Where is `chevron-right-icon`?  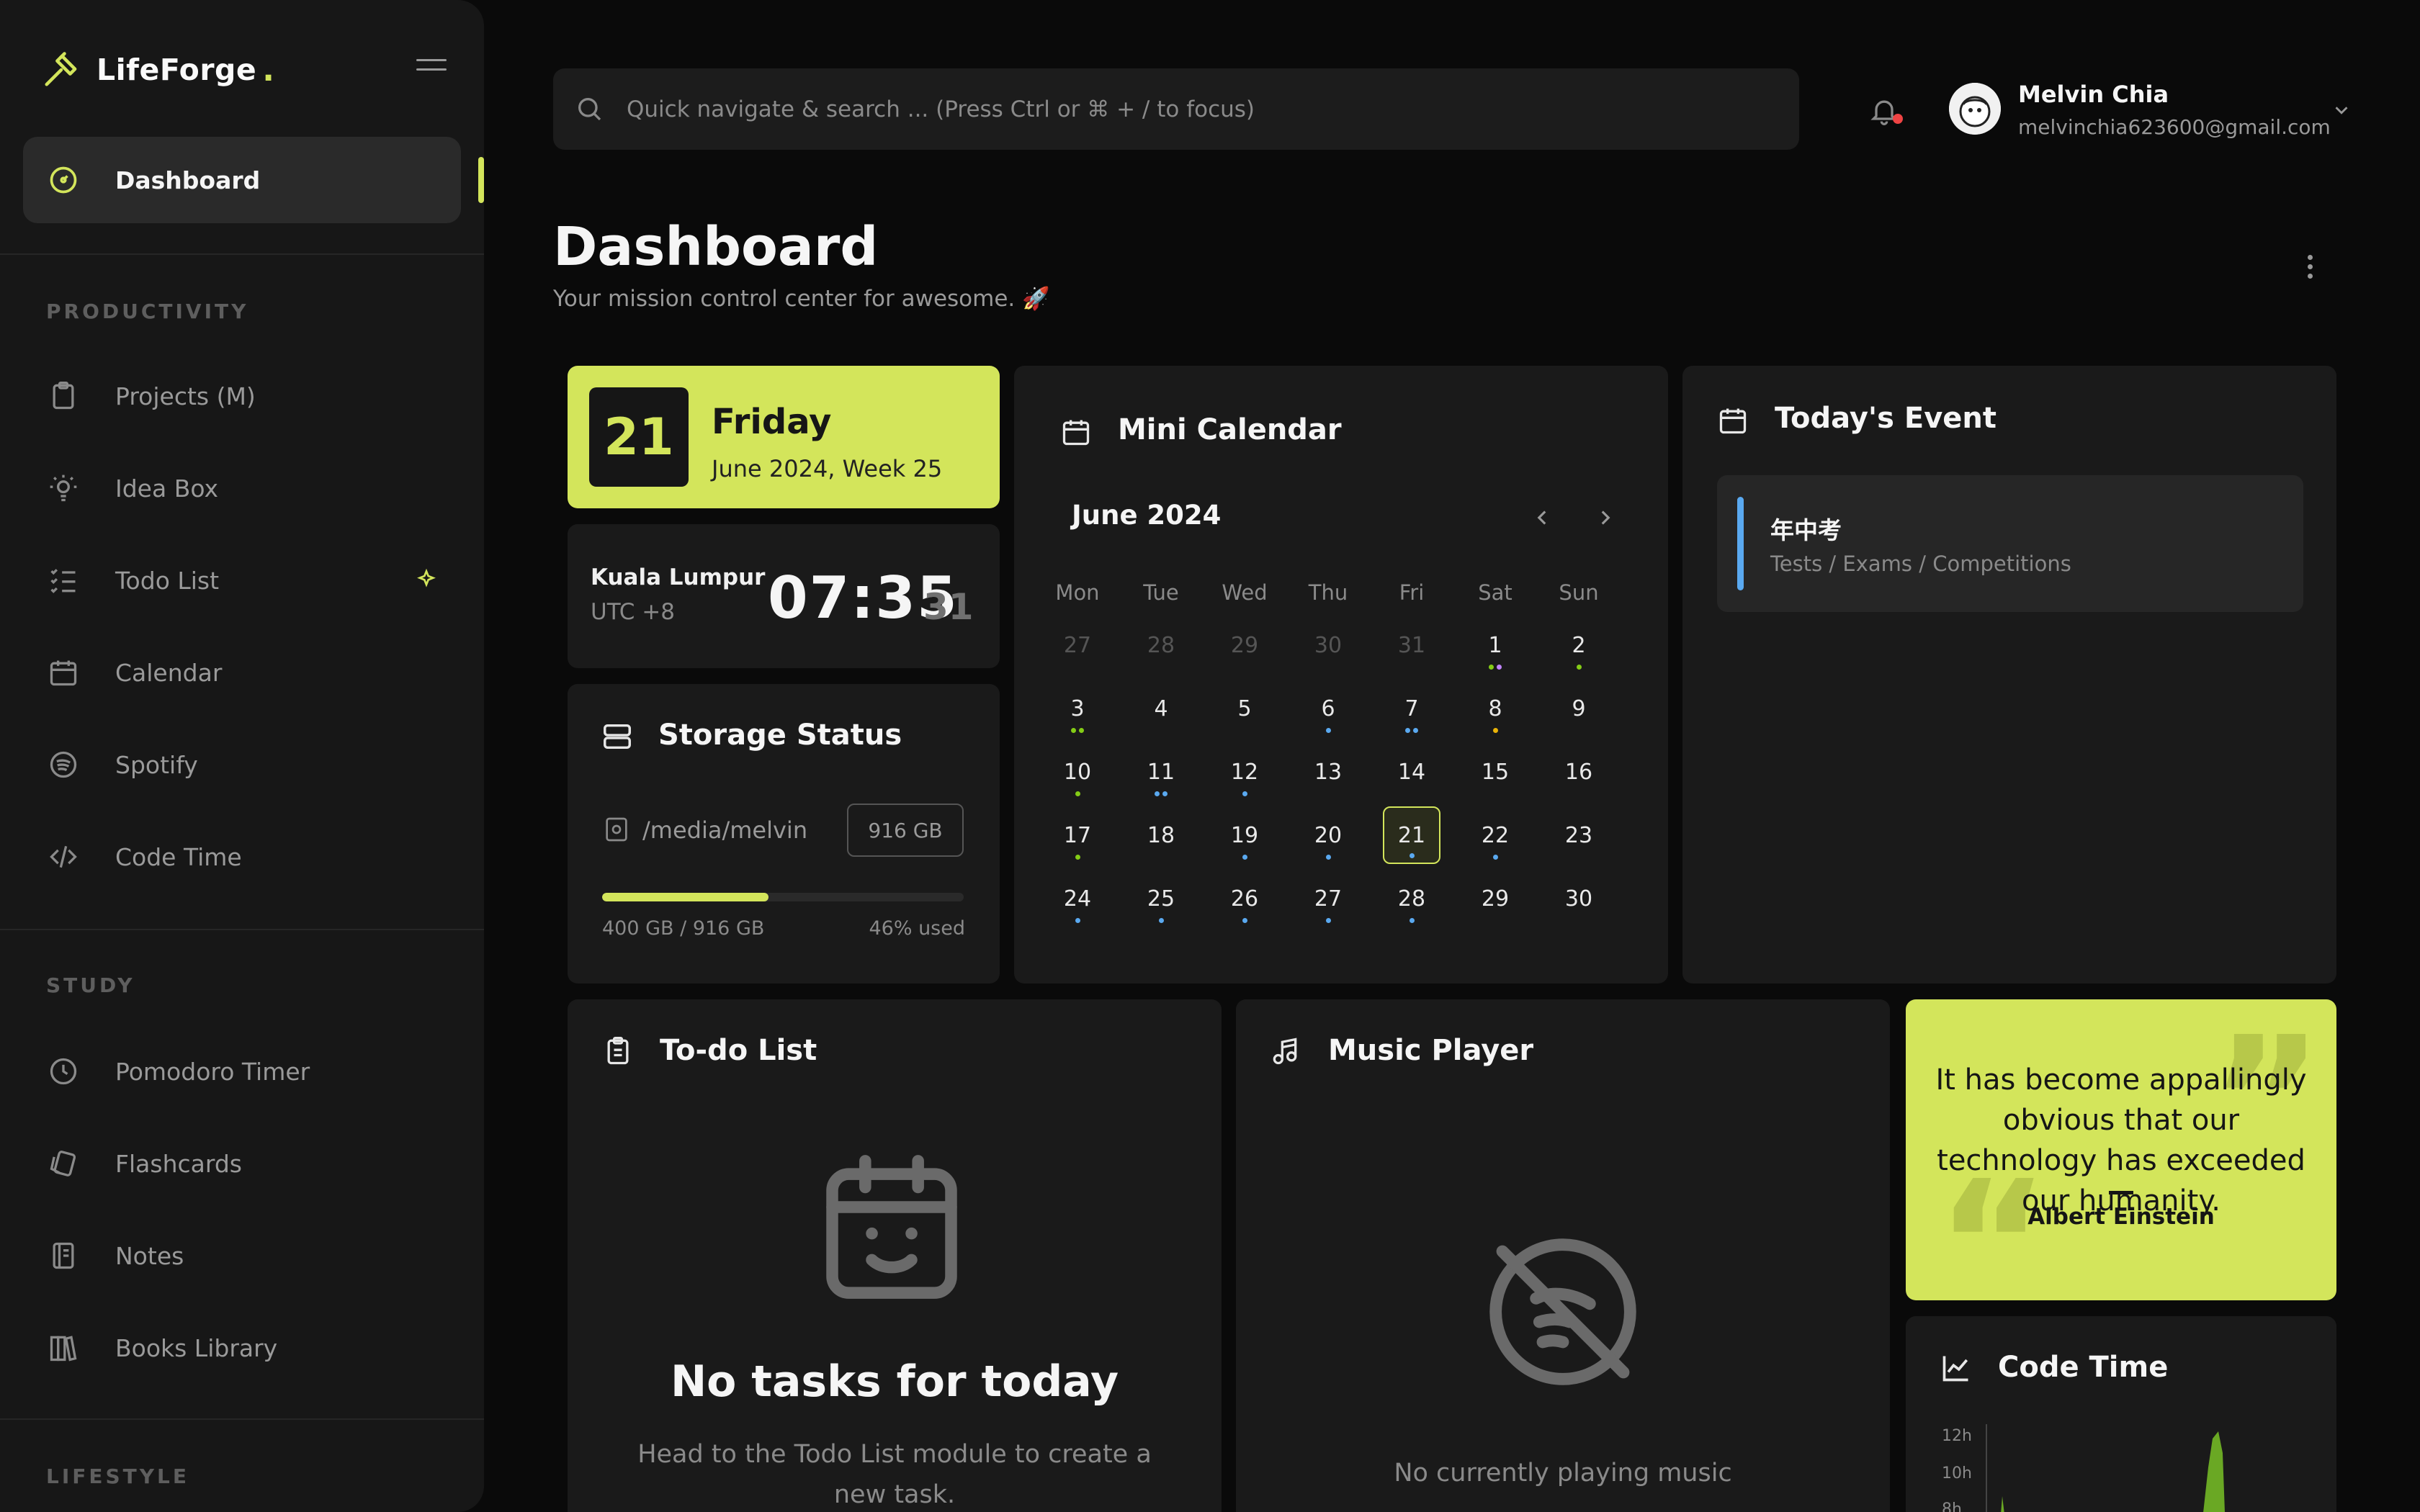 chevron-right-icon is located at coordinates (1605, 519).